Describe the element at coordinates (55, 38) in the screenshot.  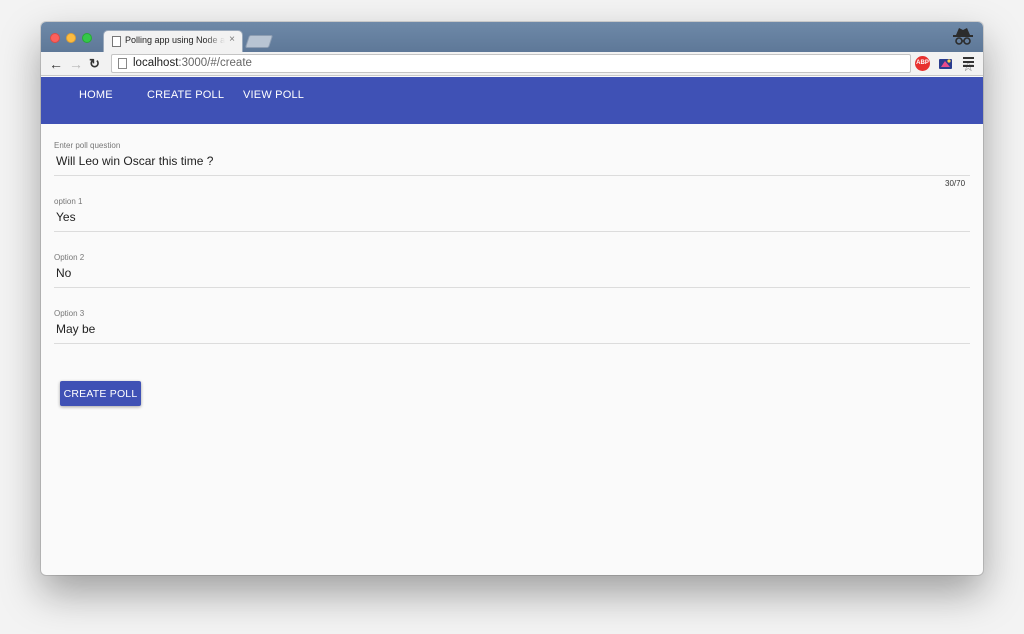
I see `close-window-button` at that location.